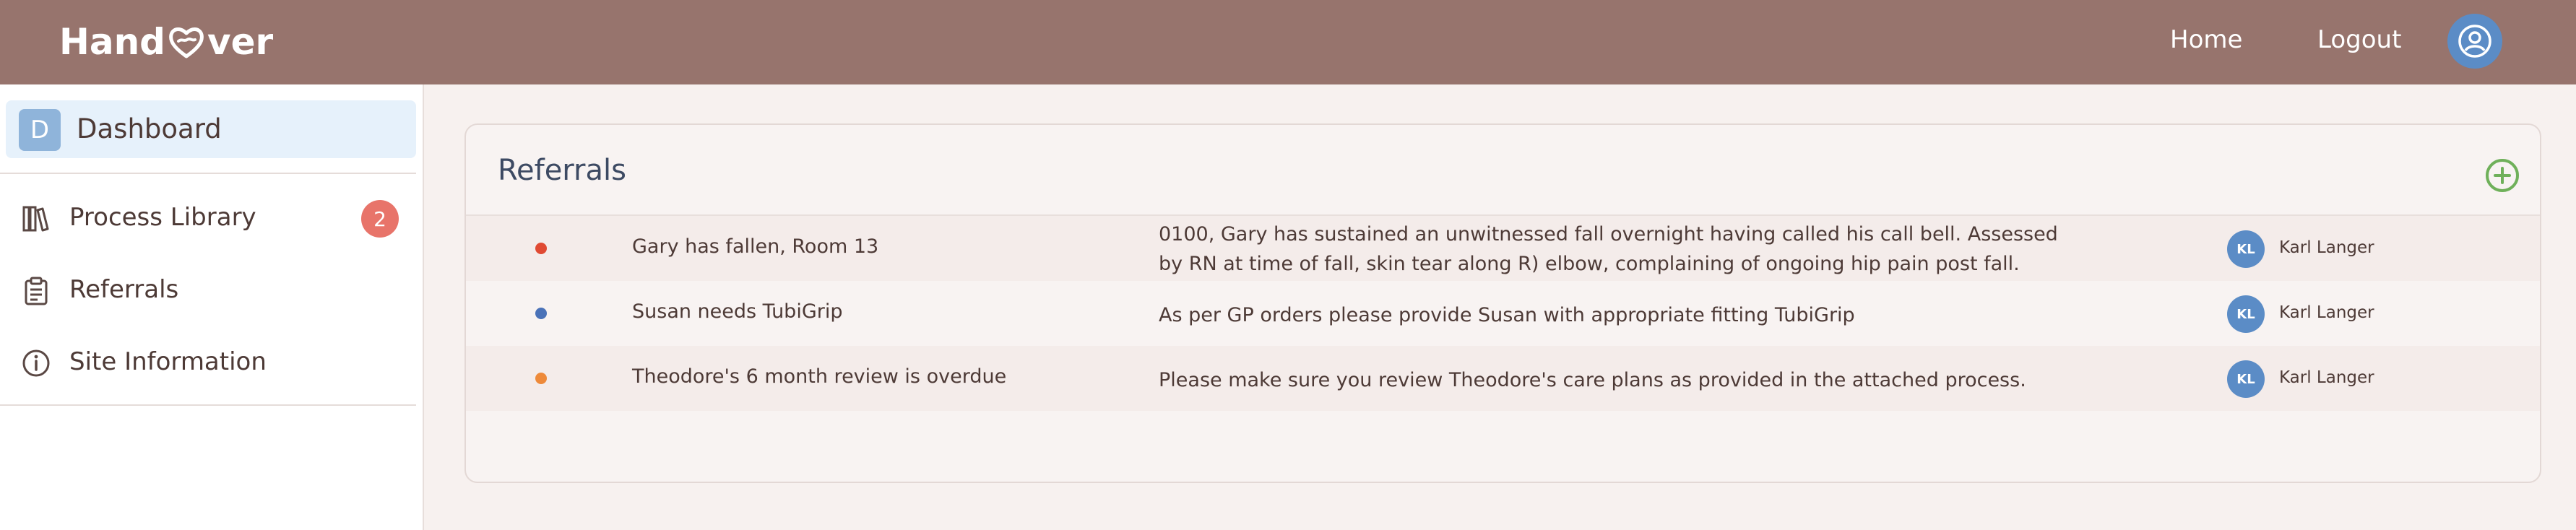 Image resolution: width=2576 pixels, height=530 pixels. Describe the element at coordinates (755, 246) in the screenshot. I see `referral-title: Gary has fallen, Room 13` at that location.